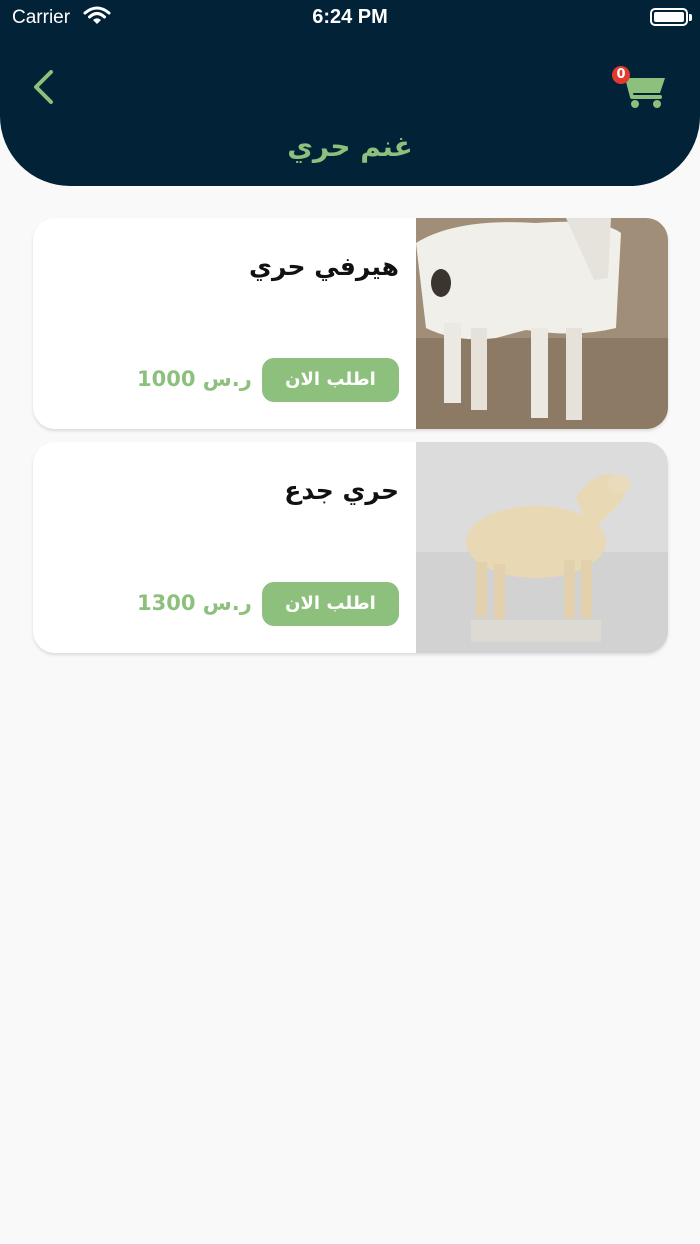  What do you see at coordinates (194, 379) in the screenshot?
I see `product-price: 1000 ر.س` at bounding box center [194, 379].